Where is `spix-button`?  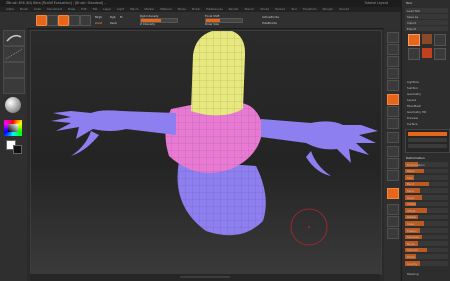 spix-button is located at coordinates (393, 49).